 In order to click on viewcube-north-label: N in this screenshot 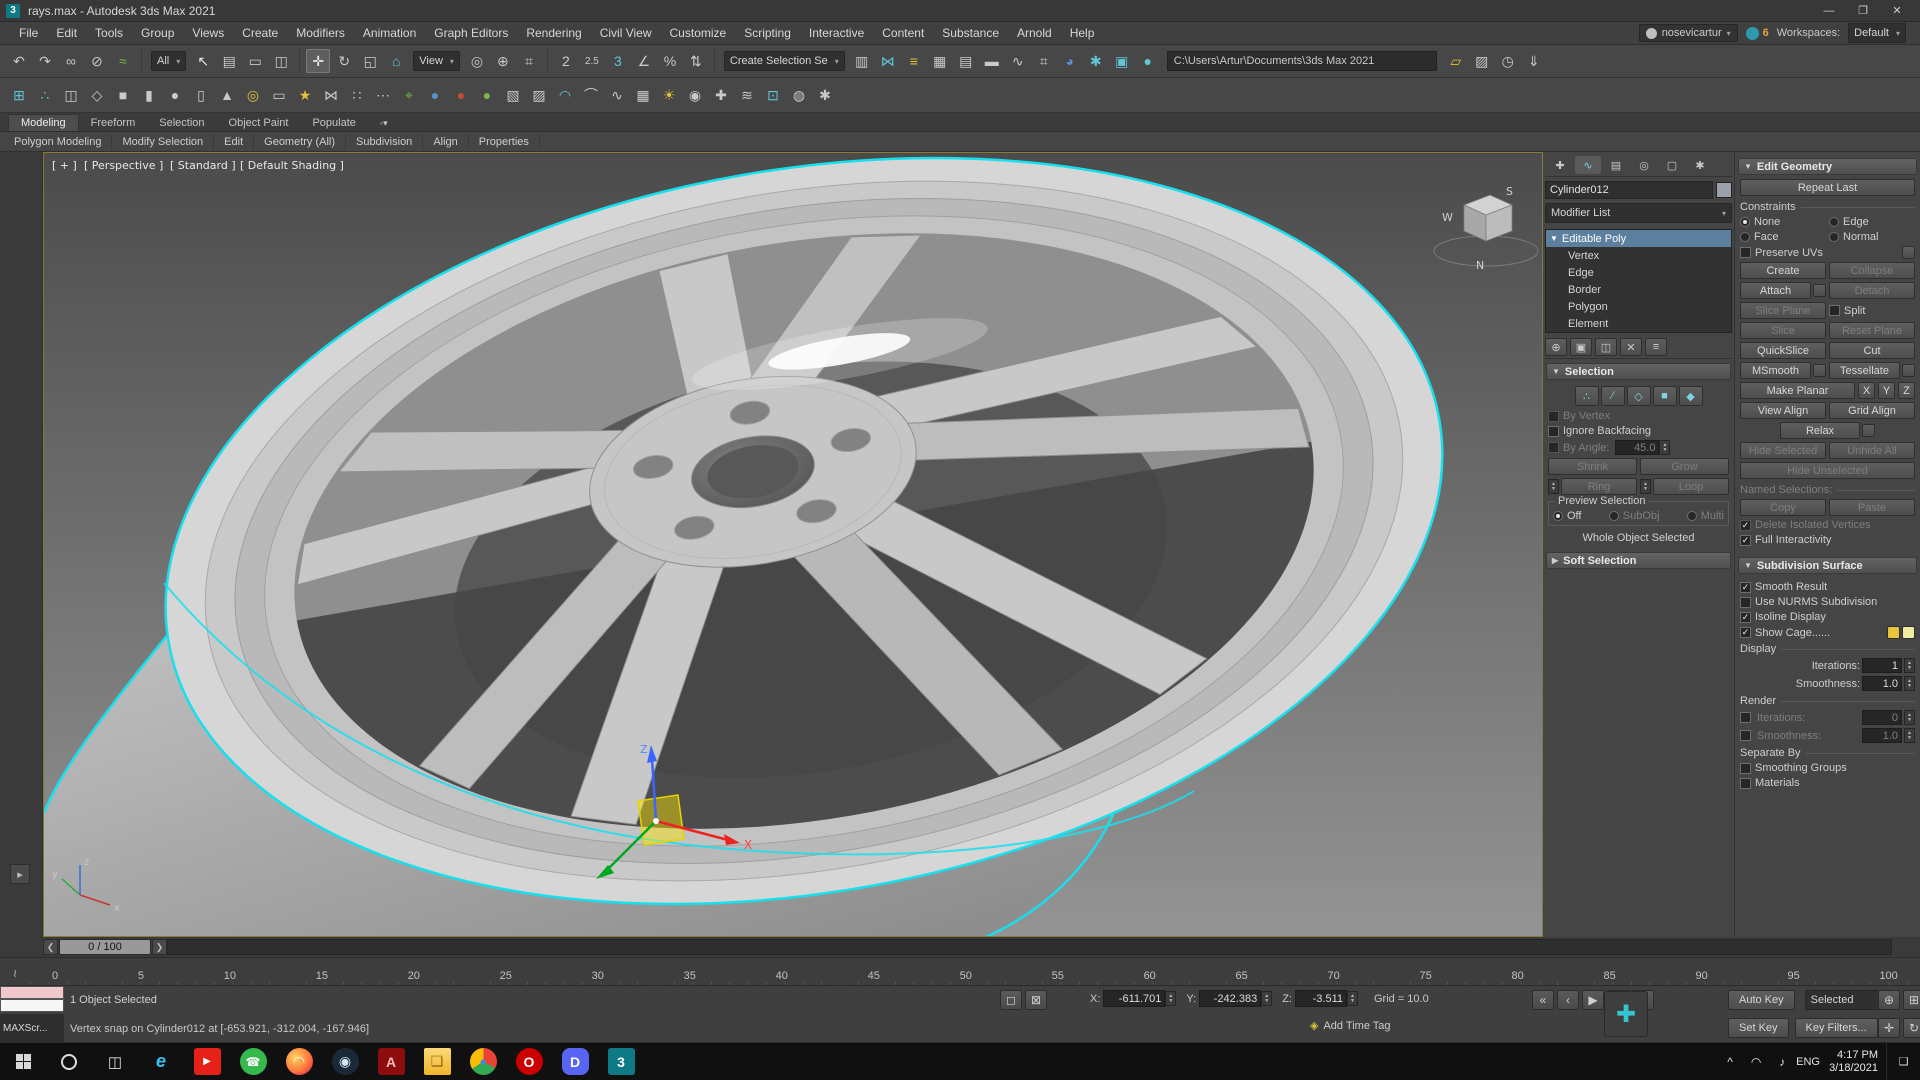, I will do `click(1480, 265)`.